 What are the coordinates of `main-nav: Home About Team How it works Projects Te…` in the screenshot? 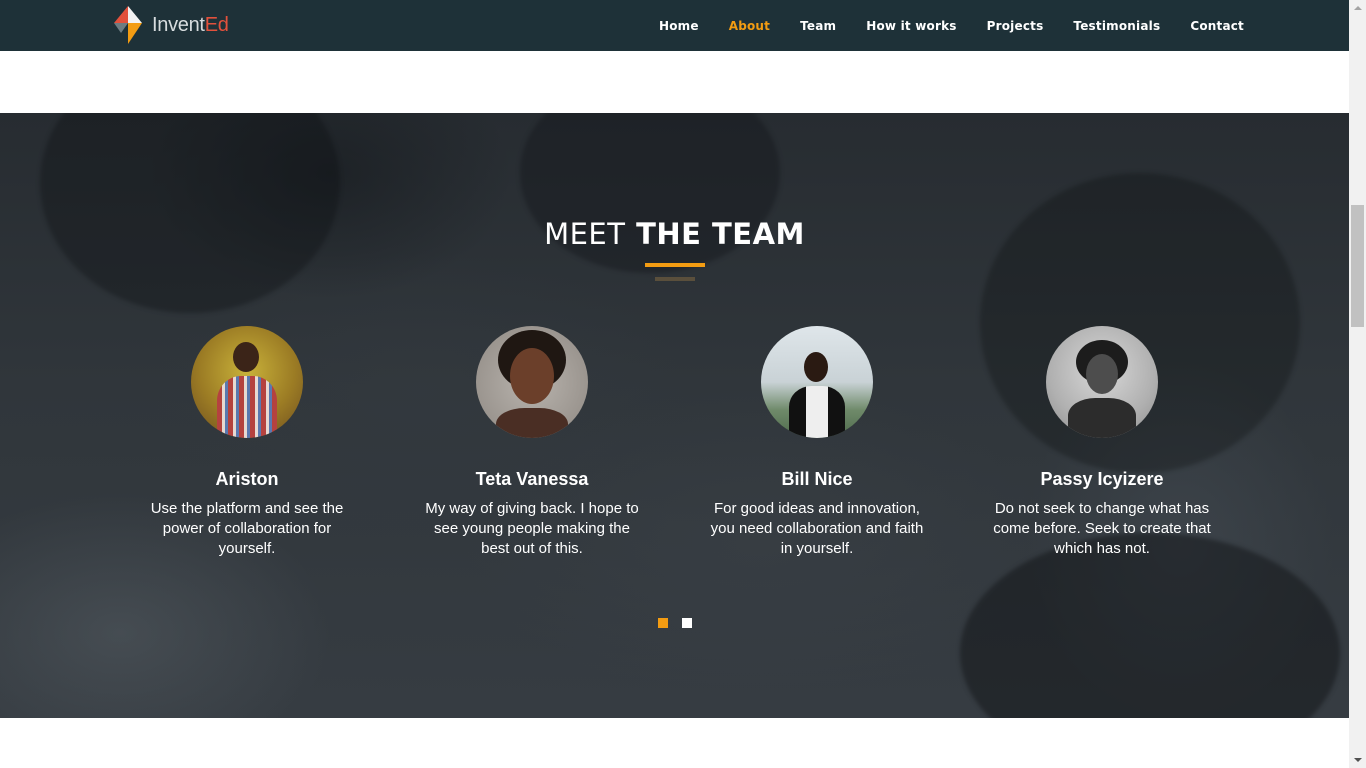 It's located at (936, 25).